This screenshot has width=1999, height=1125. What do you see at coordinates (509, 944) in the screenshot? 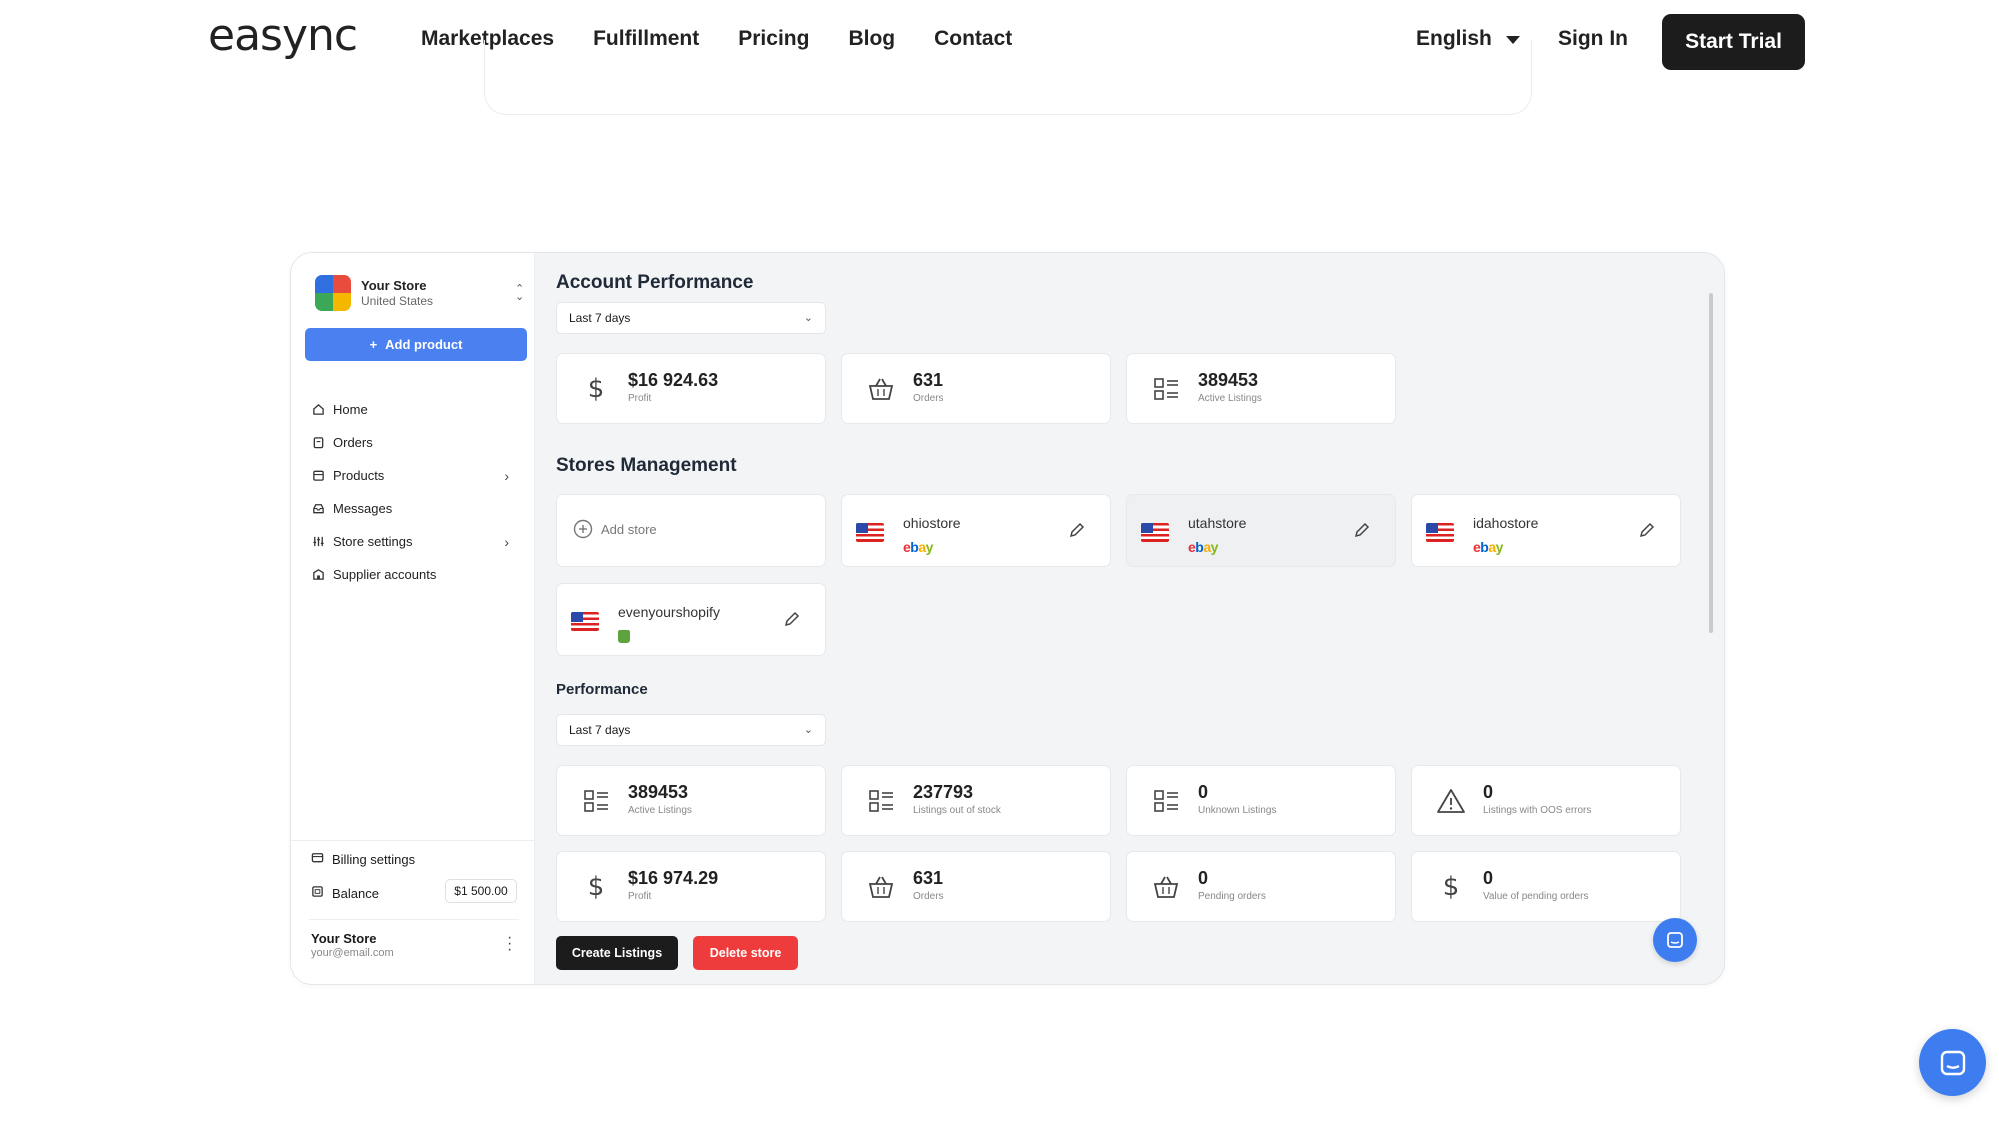
I see `more-vertical-icon: · · ·` at bounding box center [509, 944].